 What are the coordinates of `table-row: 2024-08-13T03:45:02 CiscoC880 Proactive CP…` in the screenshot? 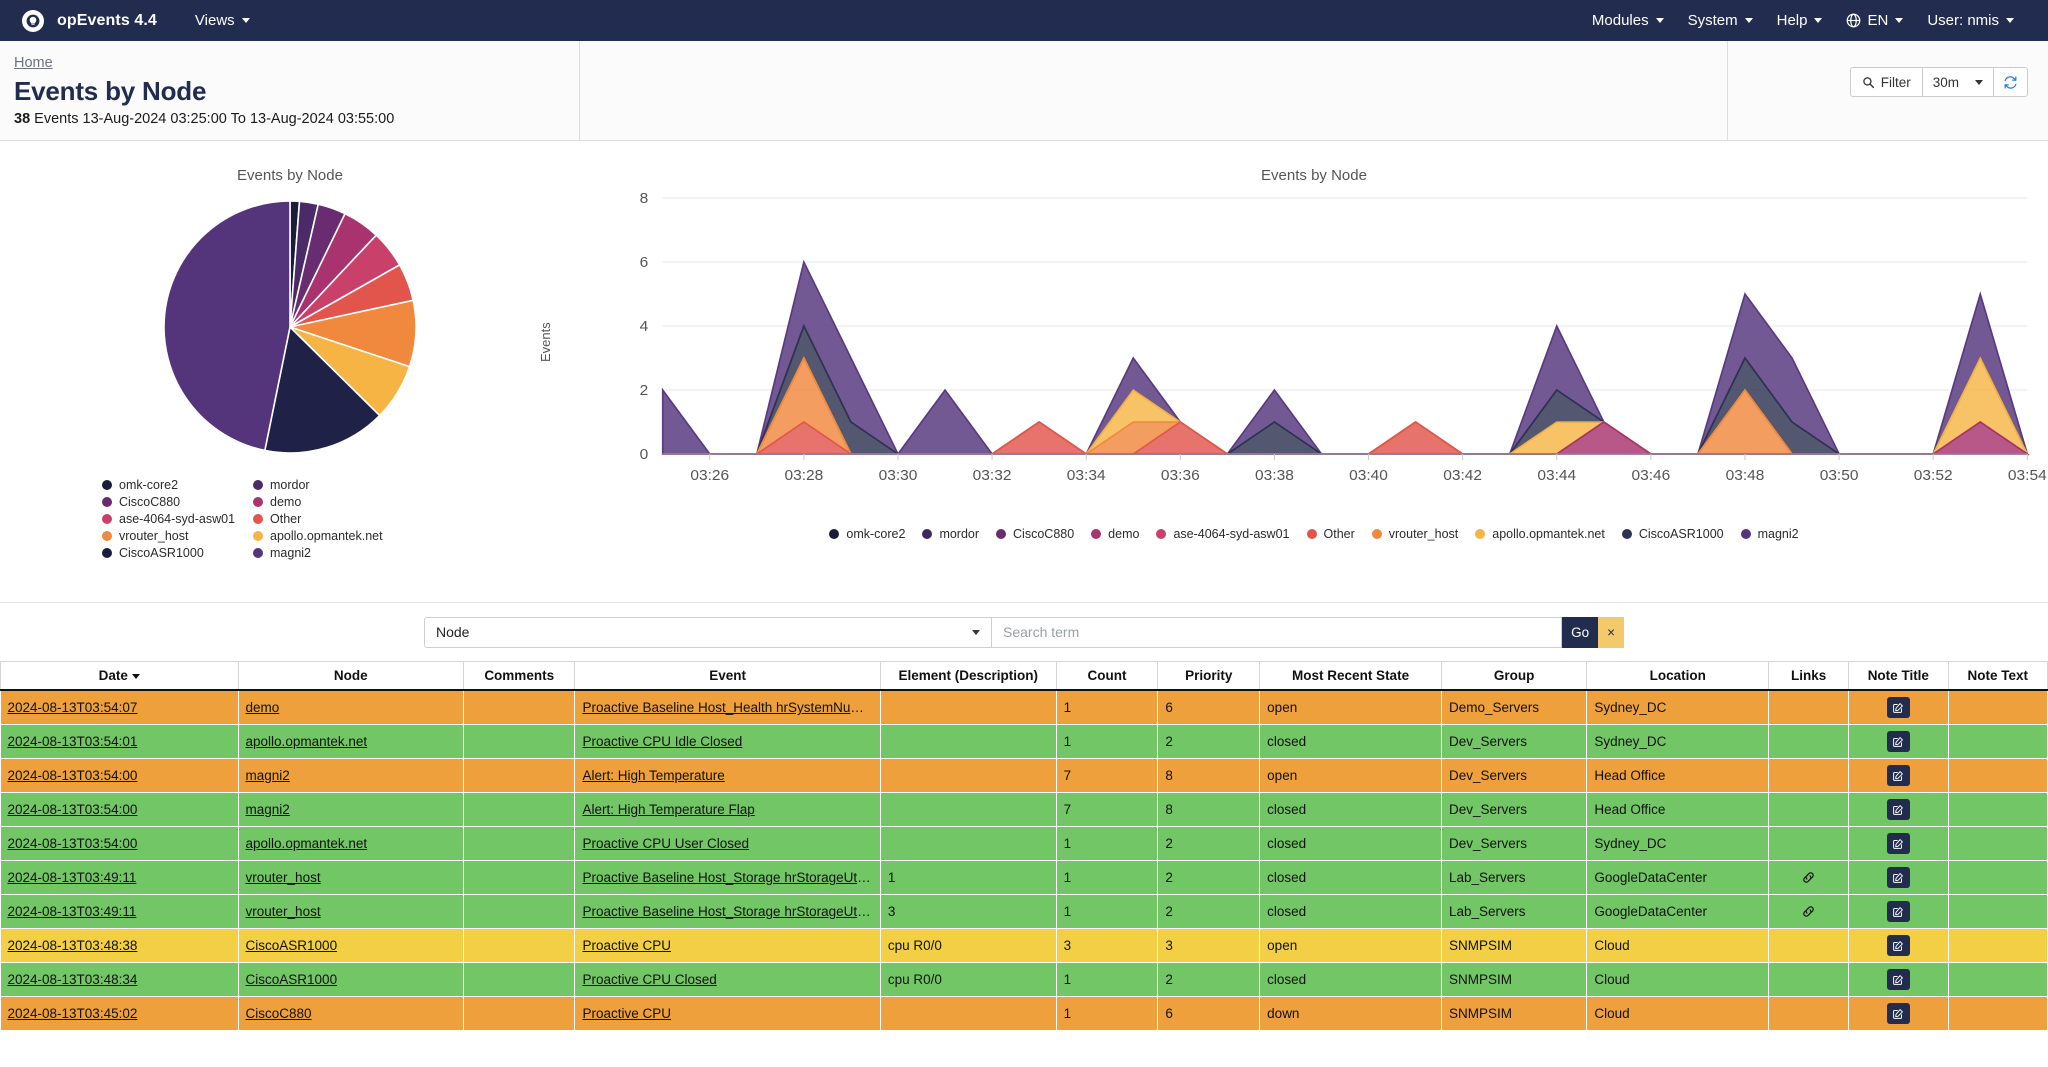 It's located at (1024, 1013).